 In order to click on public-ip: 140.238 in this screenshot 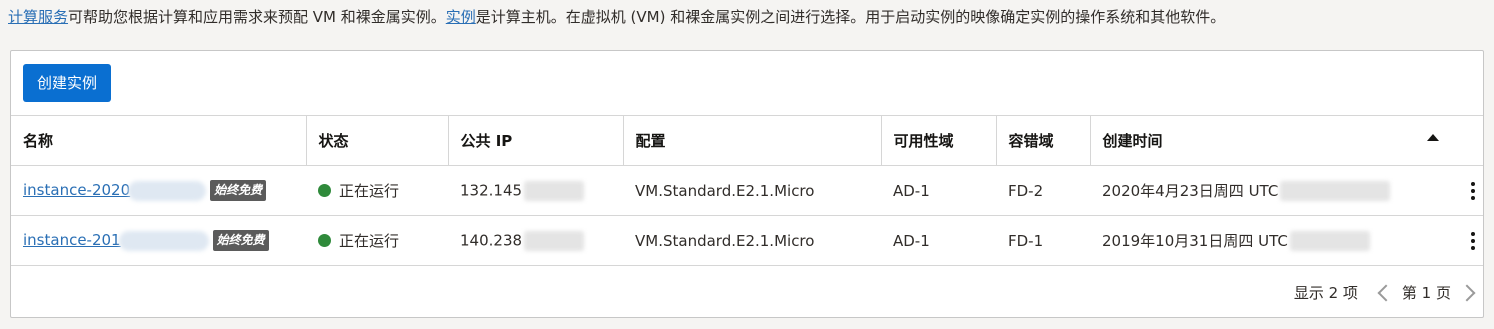, I will do `click(491, 240)`.